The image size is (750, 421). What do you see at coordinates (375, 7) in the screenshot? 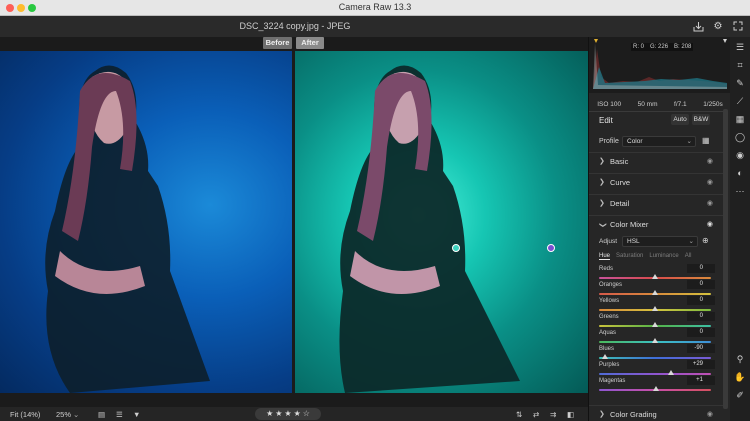
I see `window-title: Camera Raw 13.3` at bounding box center [375, 7].